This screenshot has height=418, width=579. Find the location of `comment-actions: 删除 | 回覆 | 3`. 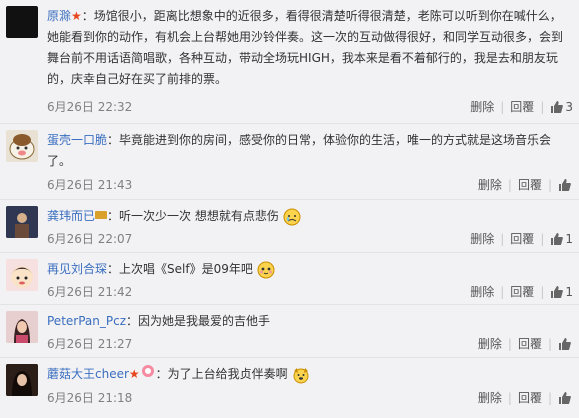

comment-actions: 删除 | 回覆 | 3 is located at coordinates (521, 106).